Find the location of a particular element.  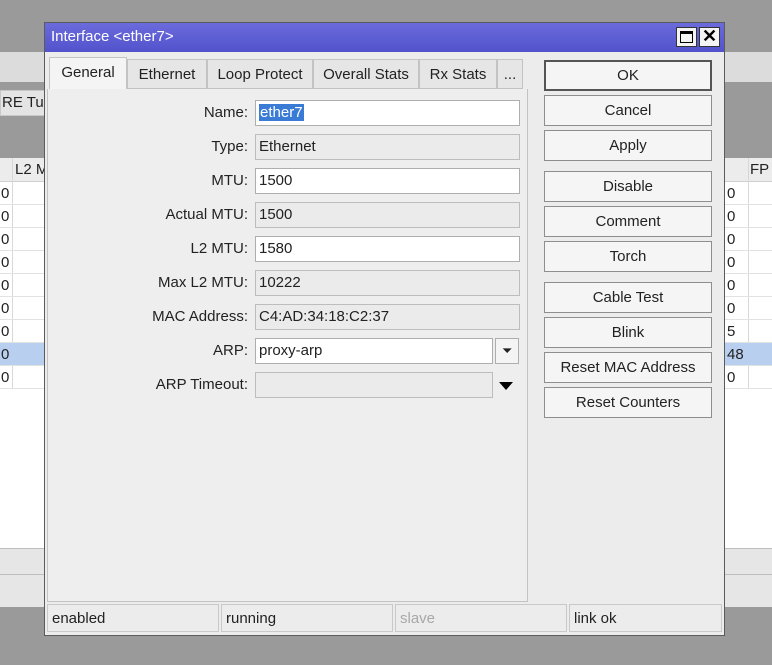

arp-timeout-row: ARP Timeout: is located at coordinates (148, 385).